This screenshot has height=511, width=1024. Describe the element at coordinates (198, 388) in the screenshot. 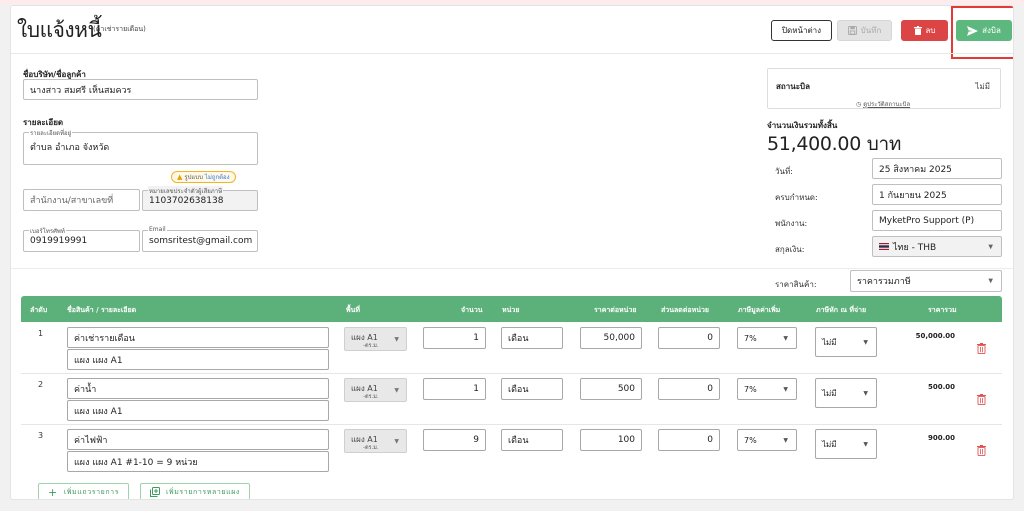

I see `item-name-input: ค่าน้ำ` at that location.